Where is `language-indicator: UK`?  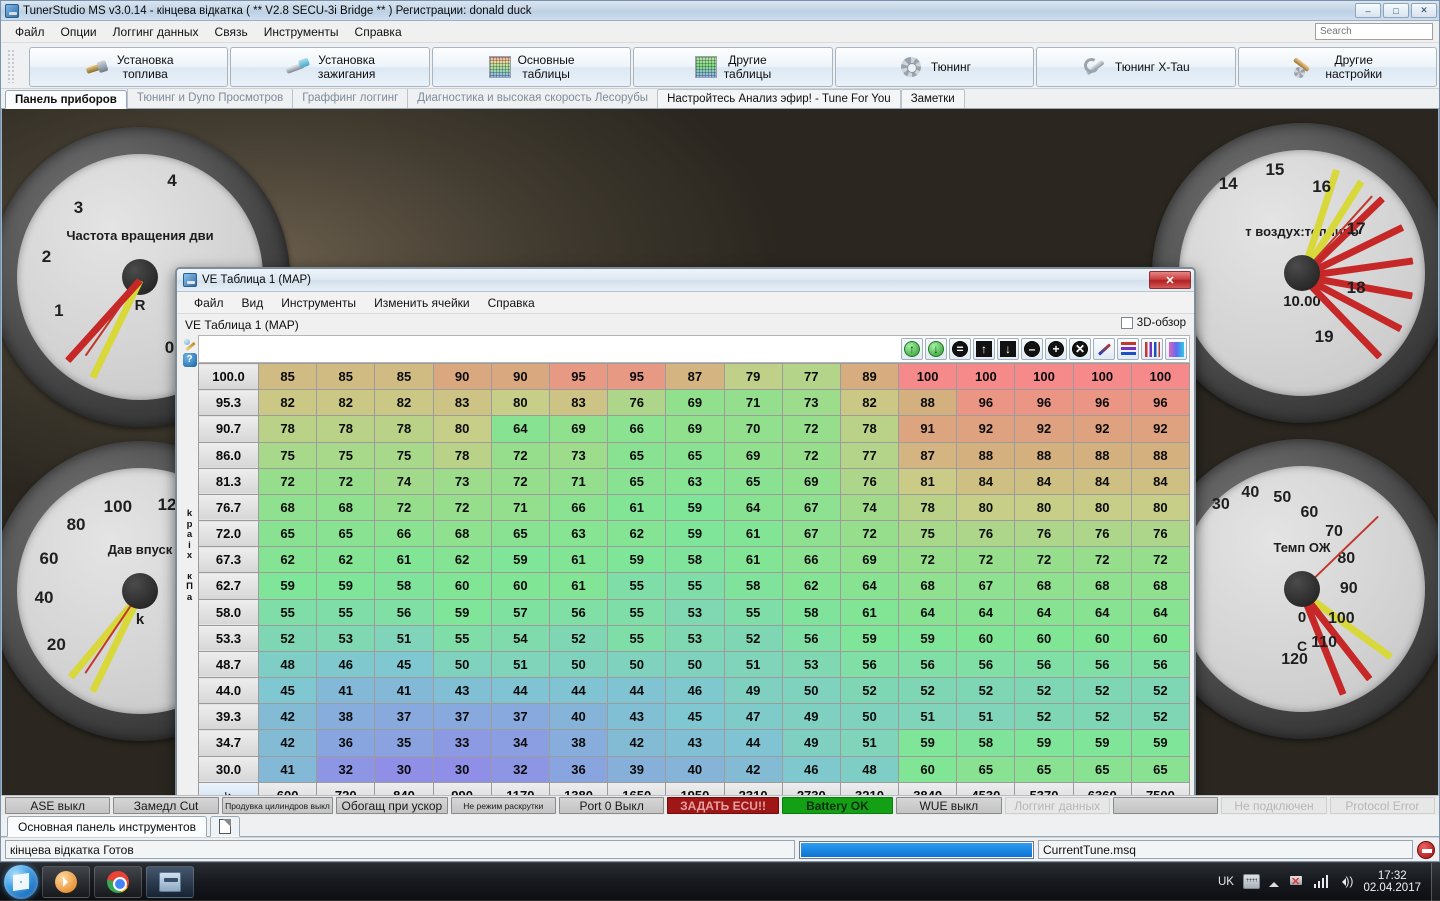 language-indicator: UK is located at coordinates (1226, 882).